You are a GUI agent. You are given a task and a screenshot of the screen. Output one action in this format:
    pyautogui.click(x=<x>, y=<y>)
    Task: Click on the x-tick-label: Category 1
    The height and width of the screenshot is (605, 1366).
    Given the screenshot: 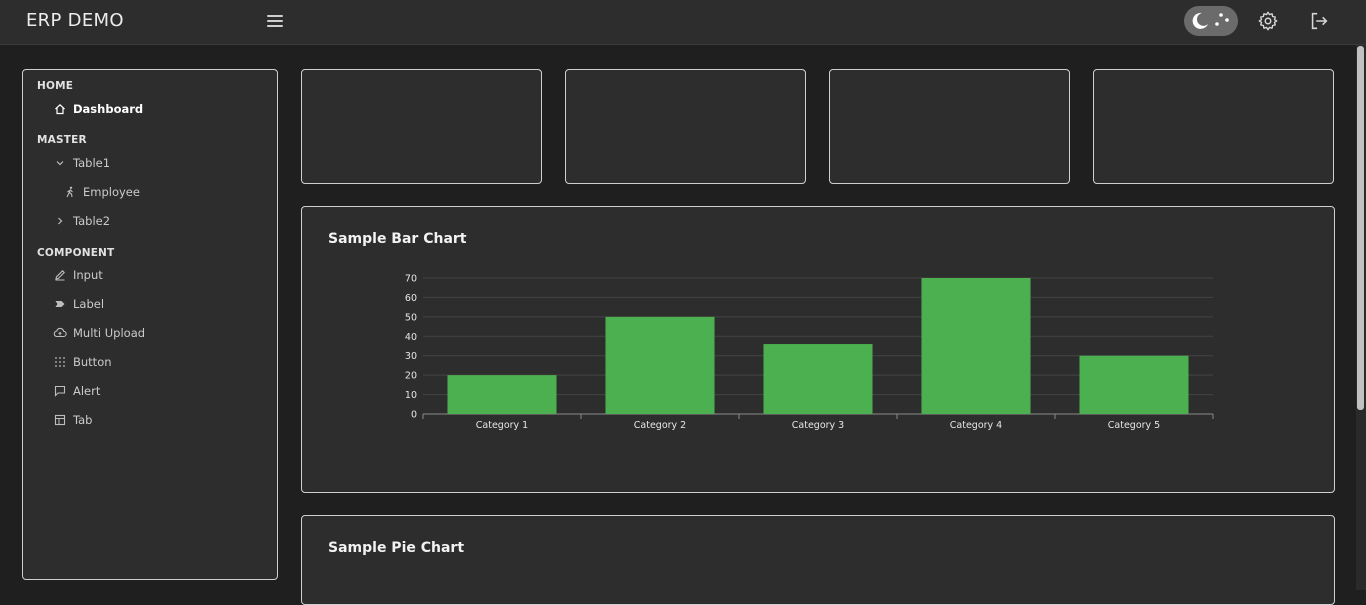 What is the action you would take?
    pyautogui.click(x=502, y=425)
    